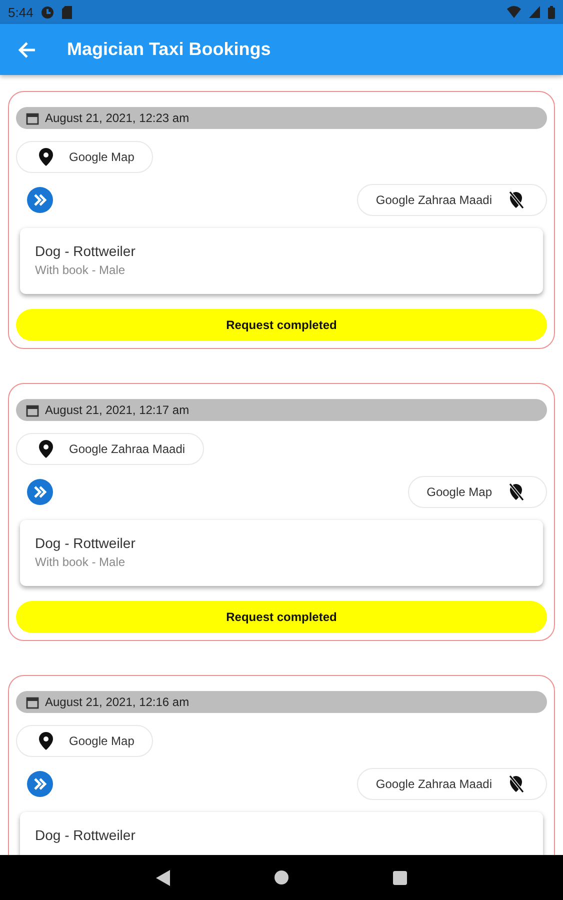 The height and width of the screenshot is (900, 563). What do you see at coordinates (534, 12) in the screenshot?
I see `signal-icon` at bounding box center [534, 12].